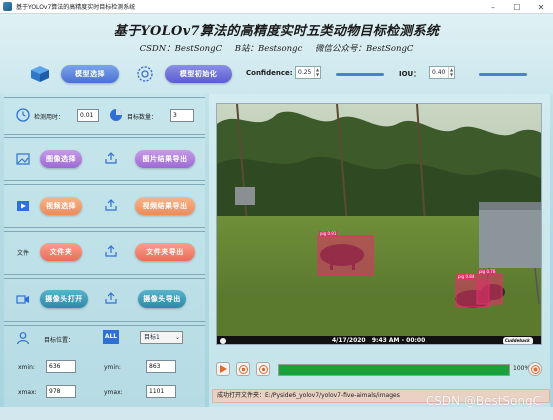  I want to click on image-icon, so click(23, 159).